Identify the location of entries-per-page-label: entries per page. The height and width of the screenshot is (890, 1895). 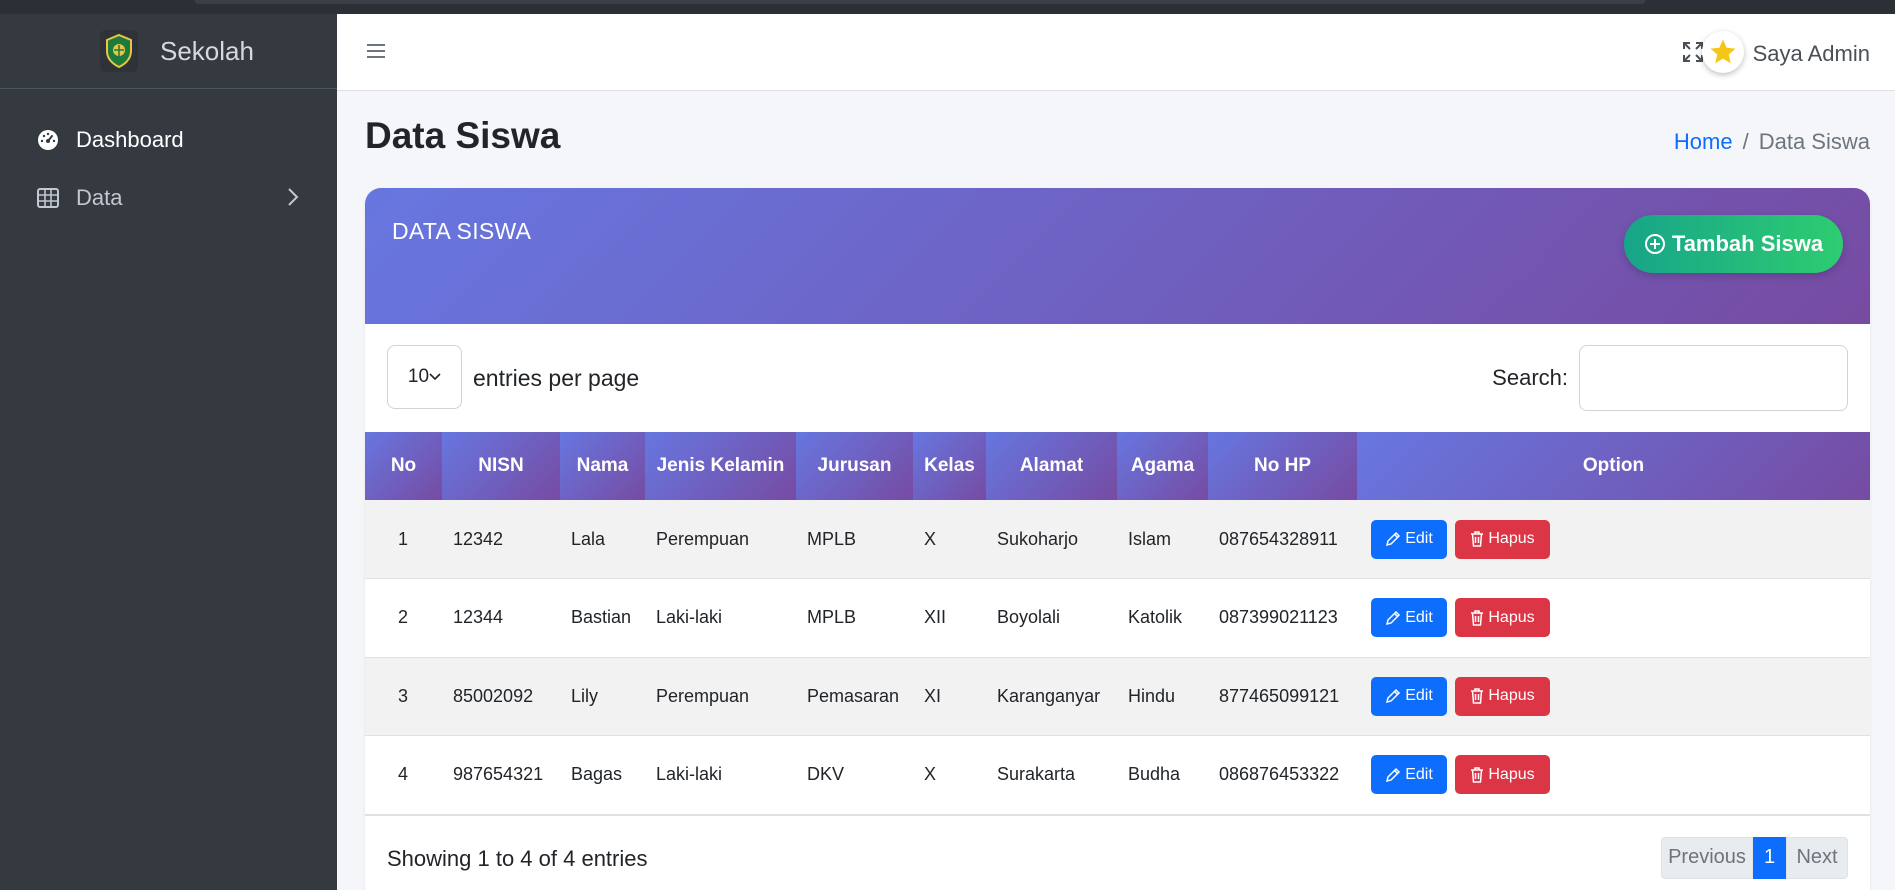
(556, 378).